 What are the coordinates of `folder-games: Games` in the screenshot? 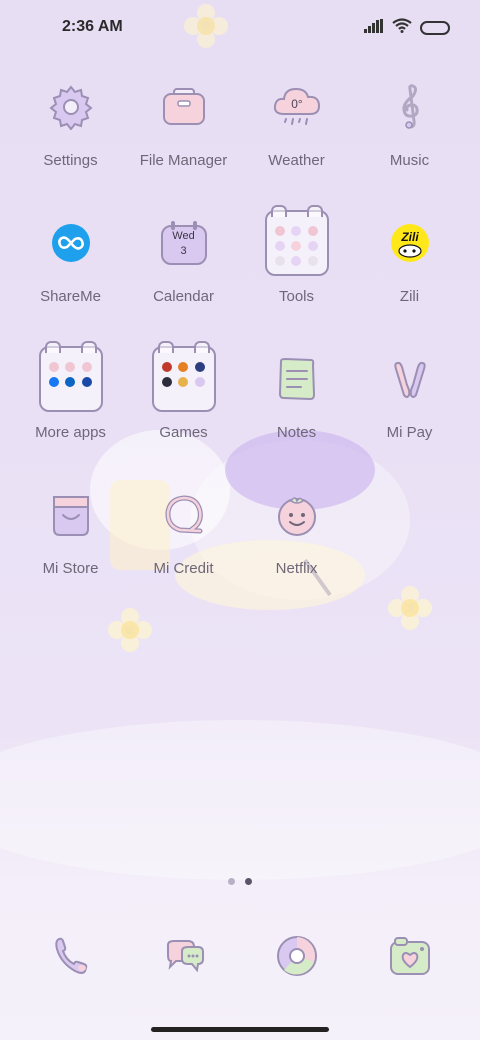 It's located at (183, 410).